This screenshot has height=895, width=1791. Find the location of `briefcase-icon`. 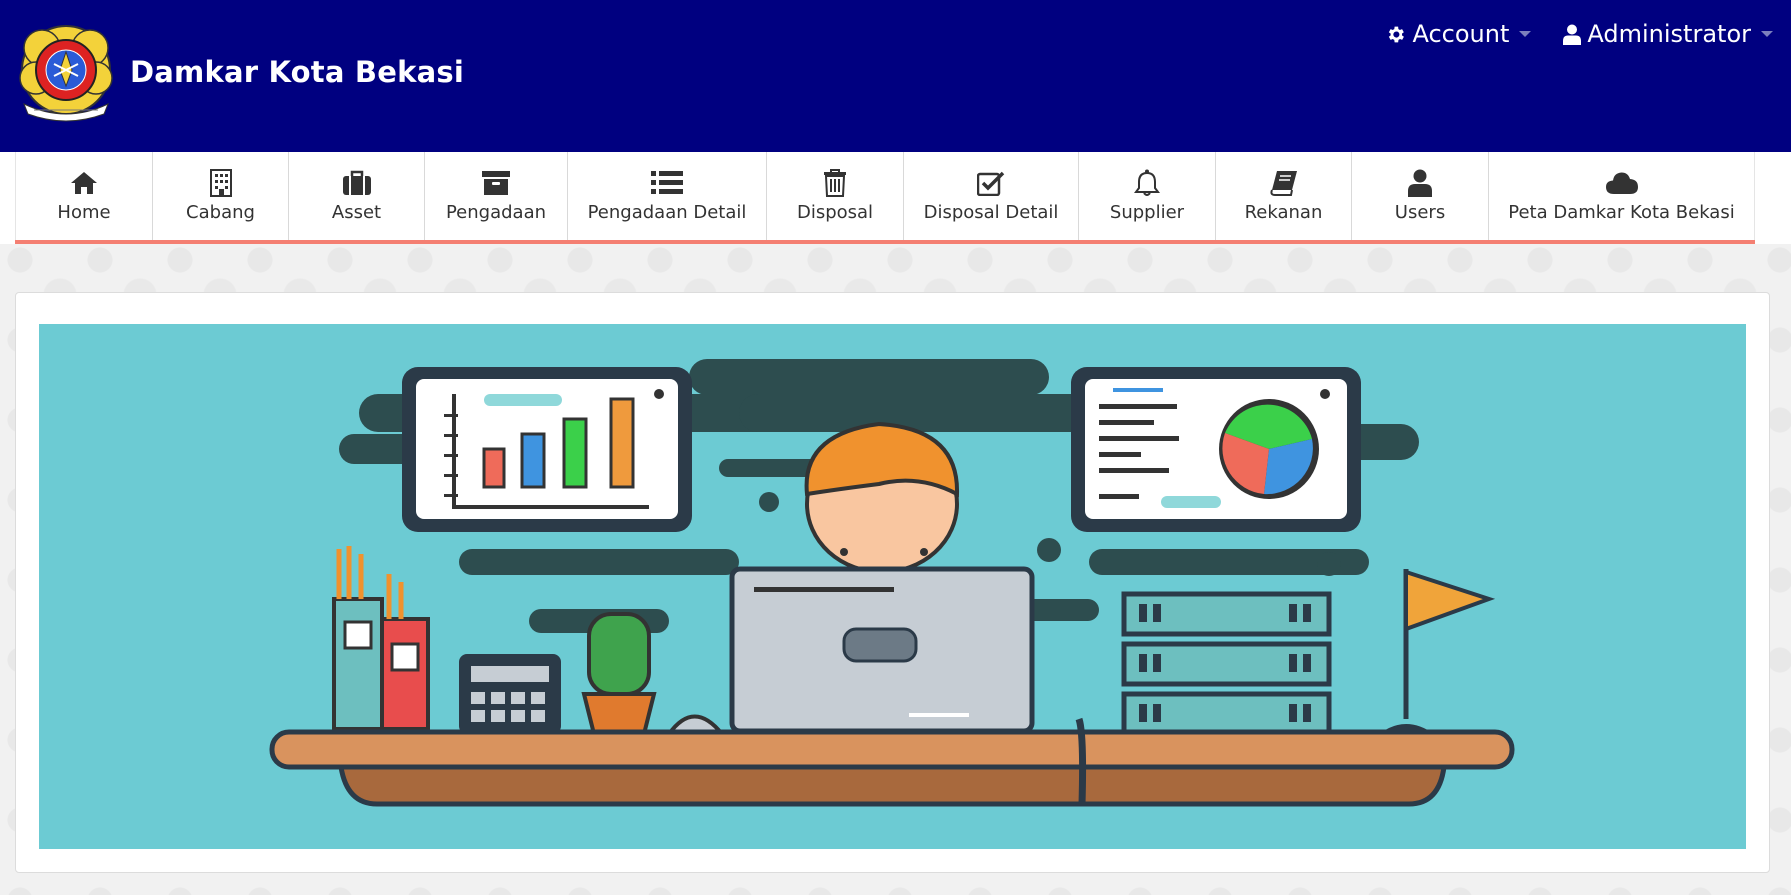

briefcase-icon is located at coordinates (357, 183).